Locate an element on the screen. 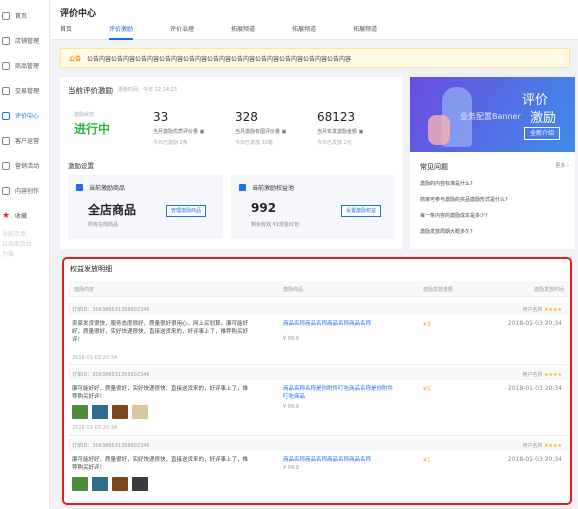  sidebar-item-trade: 交易管理 is located at coordinates (24, 90).